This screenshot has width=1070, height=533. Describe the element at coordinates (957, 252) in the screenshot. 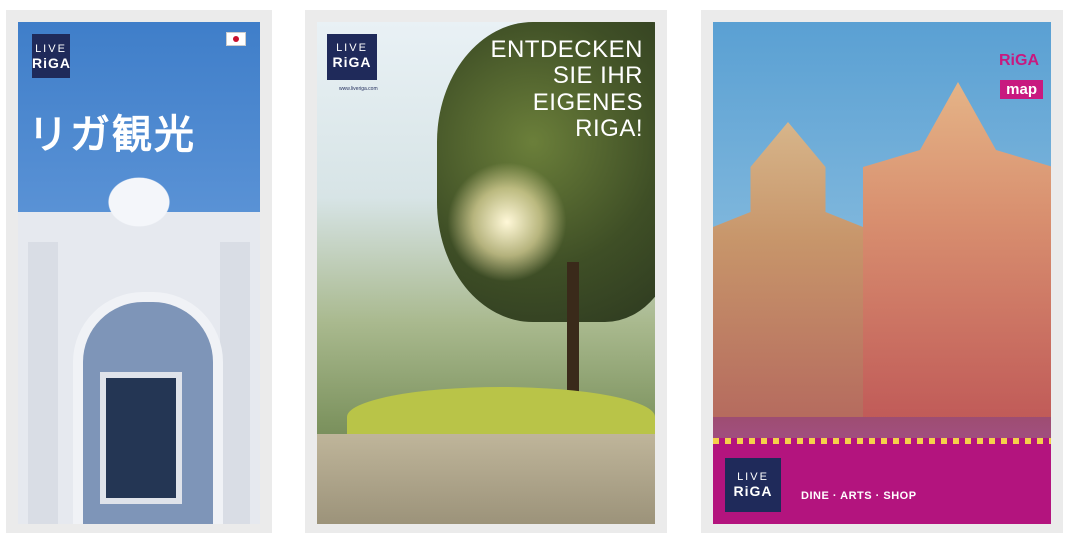

I see `house-of-blackheads-right` at that location.